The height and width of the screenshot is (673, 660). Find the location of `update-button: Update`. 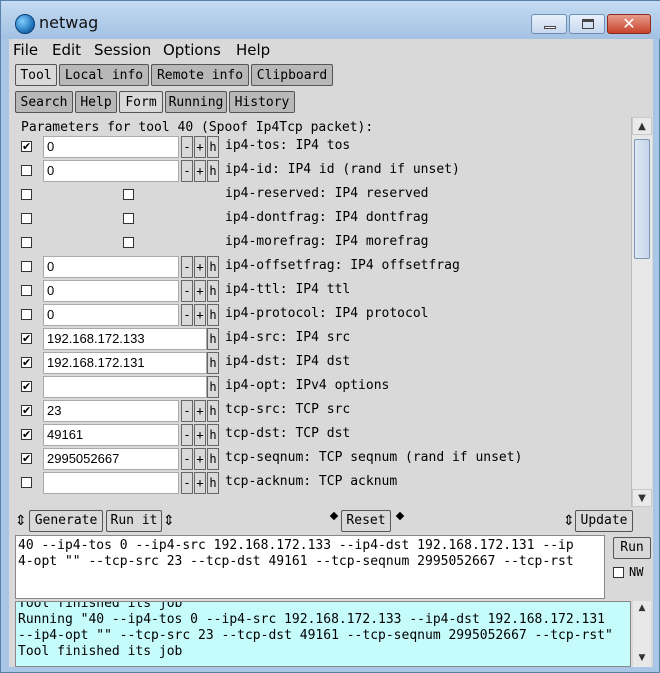

update-button: Update is located at coordinates (604, 521).